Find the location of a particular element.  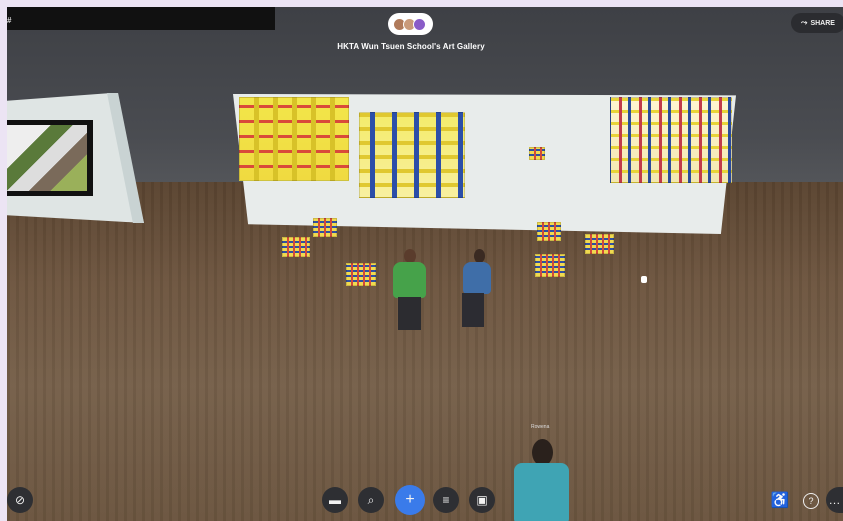

top-strip is located at coordinates (440, 3).